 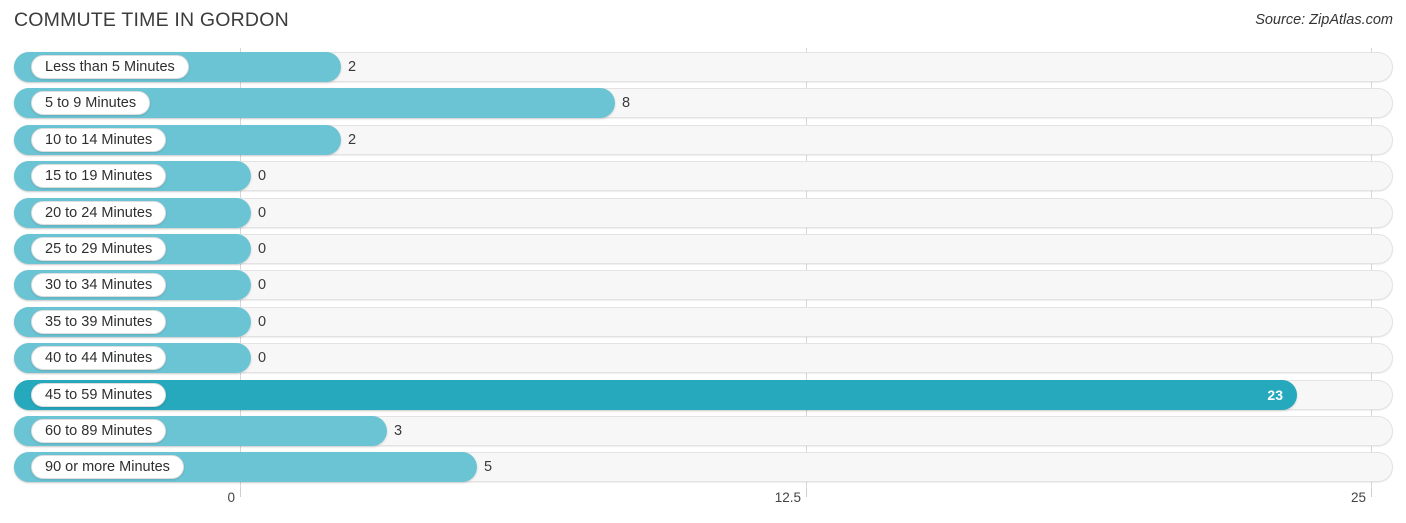 I want to click on bar-row: 2 10 to 14 Minutes, so click(x=703, y=139).